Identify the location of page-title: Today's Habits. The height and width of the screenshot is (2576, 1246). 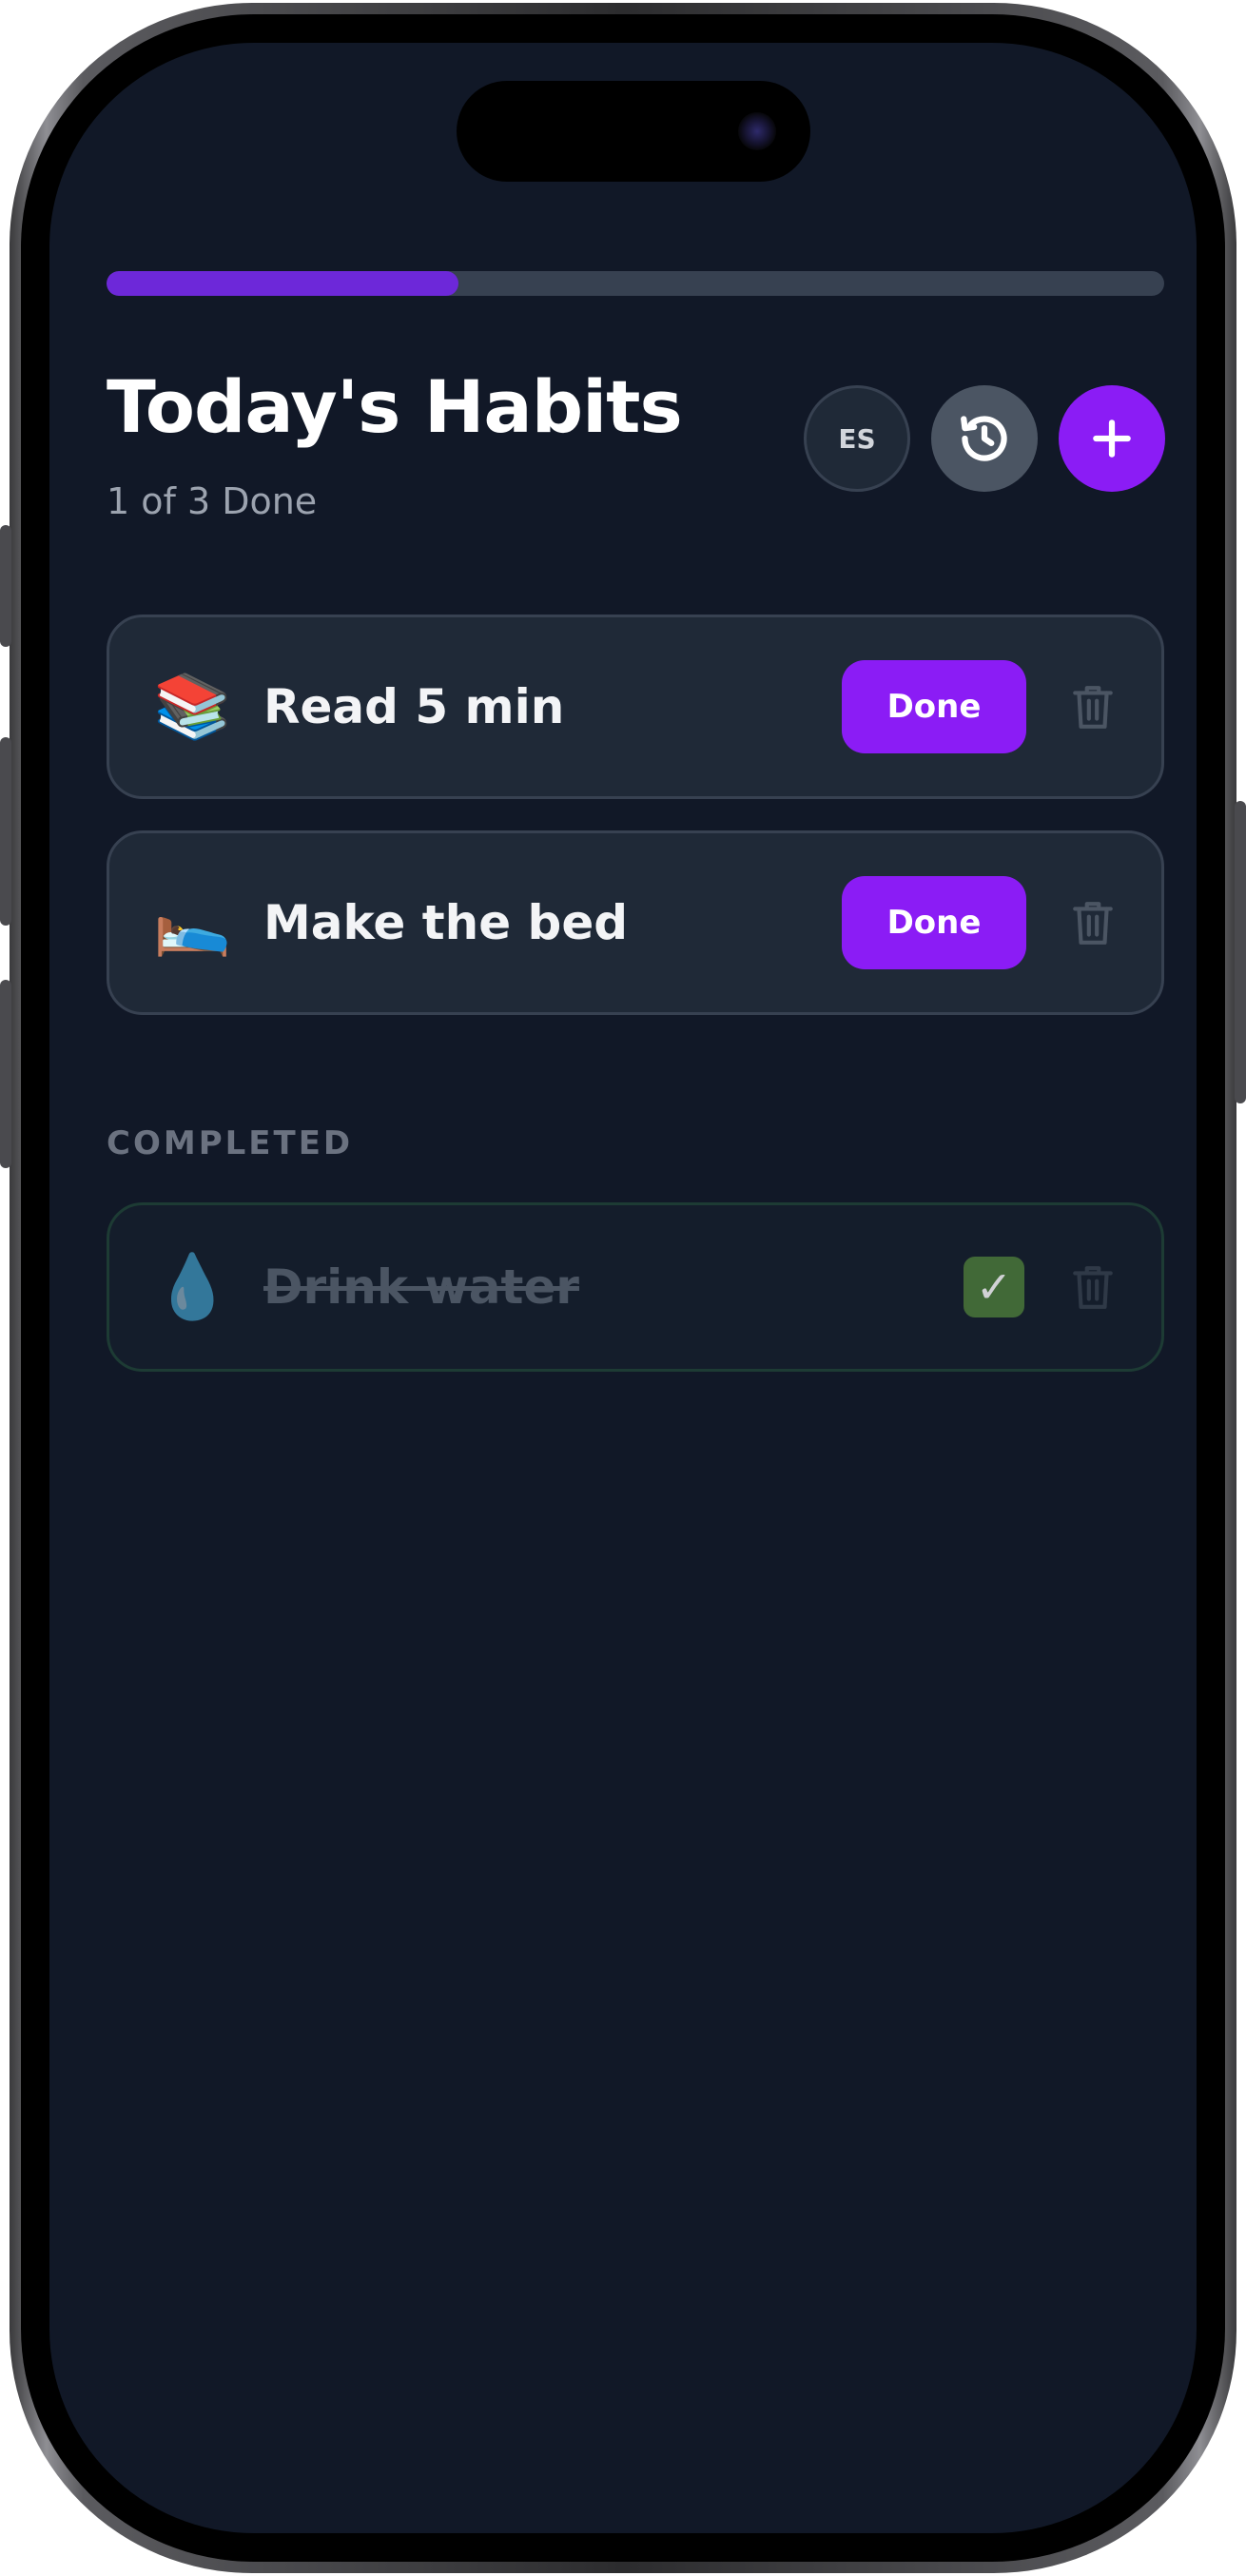
(395, 406).